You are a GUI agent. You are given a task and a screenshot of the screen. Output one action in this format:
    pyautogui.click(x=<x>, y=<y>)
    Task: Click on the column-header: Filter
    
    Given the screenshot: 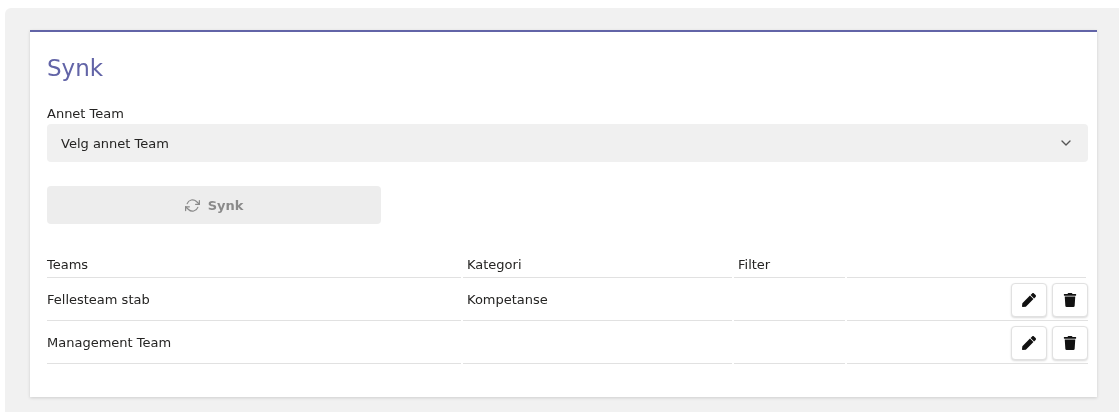 What is the action you would take?
    pyautogui.click(x=789, y=264)
    